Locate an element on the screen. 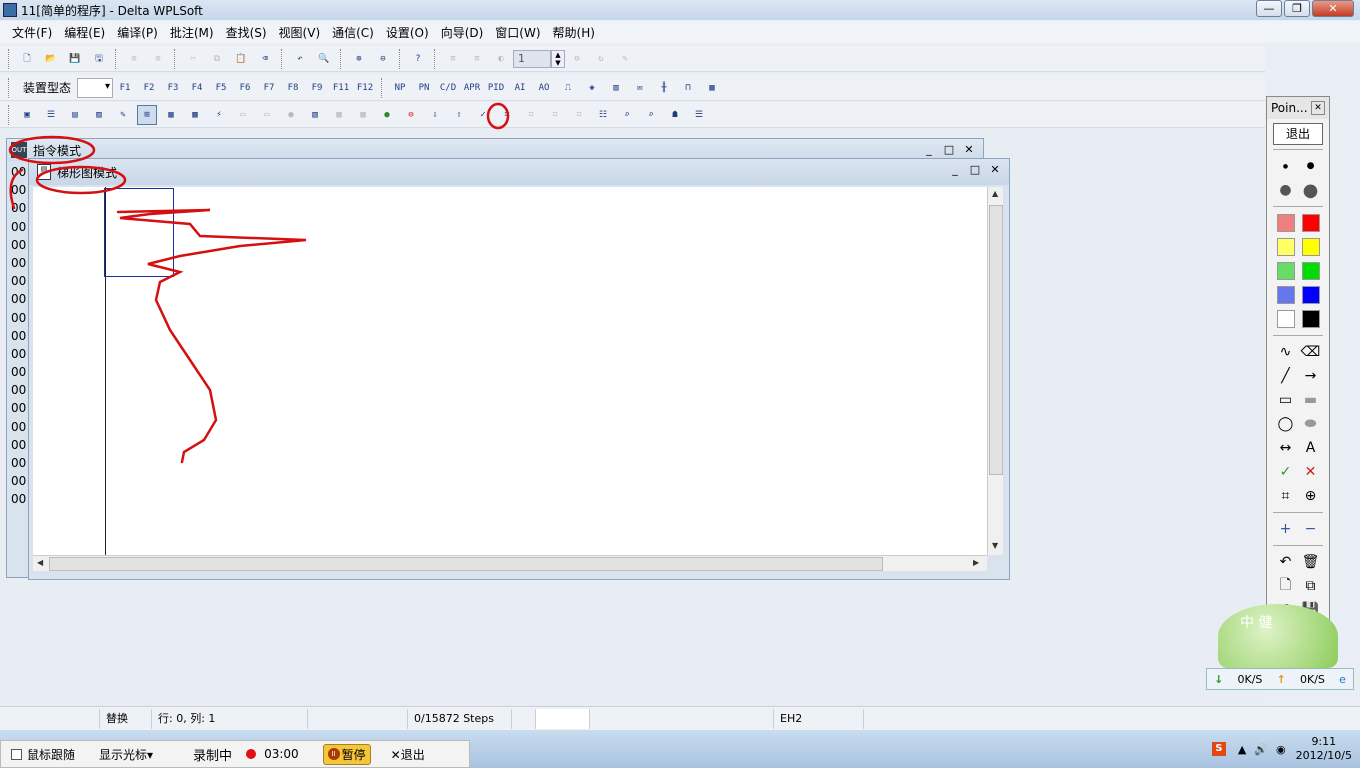 The image size is (1360, 768). upload-icon: ⇧ is located at coordinates (459, 115).